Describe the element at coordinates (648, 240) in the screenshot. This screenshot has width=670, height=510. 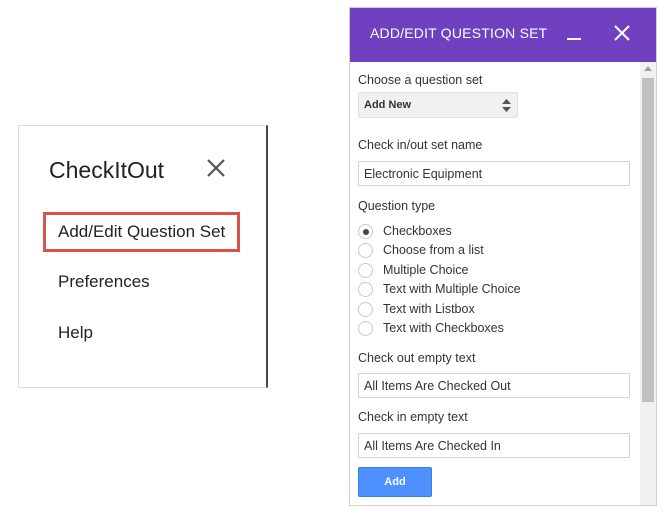
I see `scrollbar-thumb` at that location.